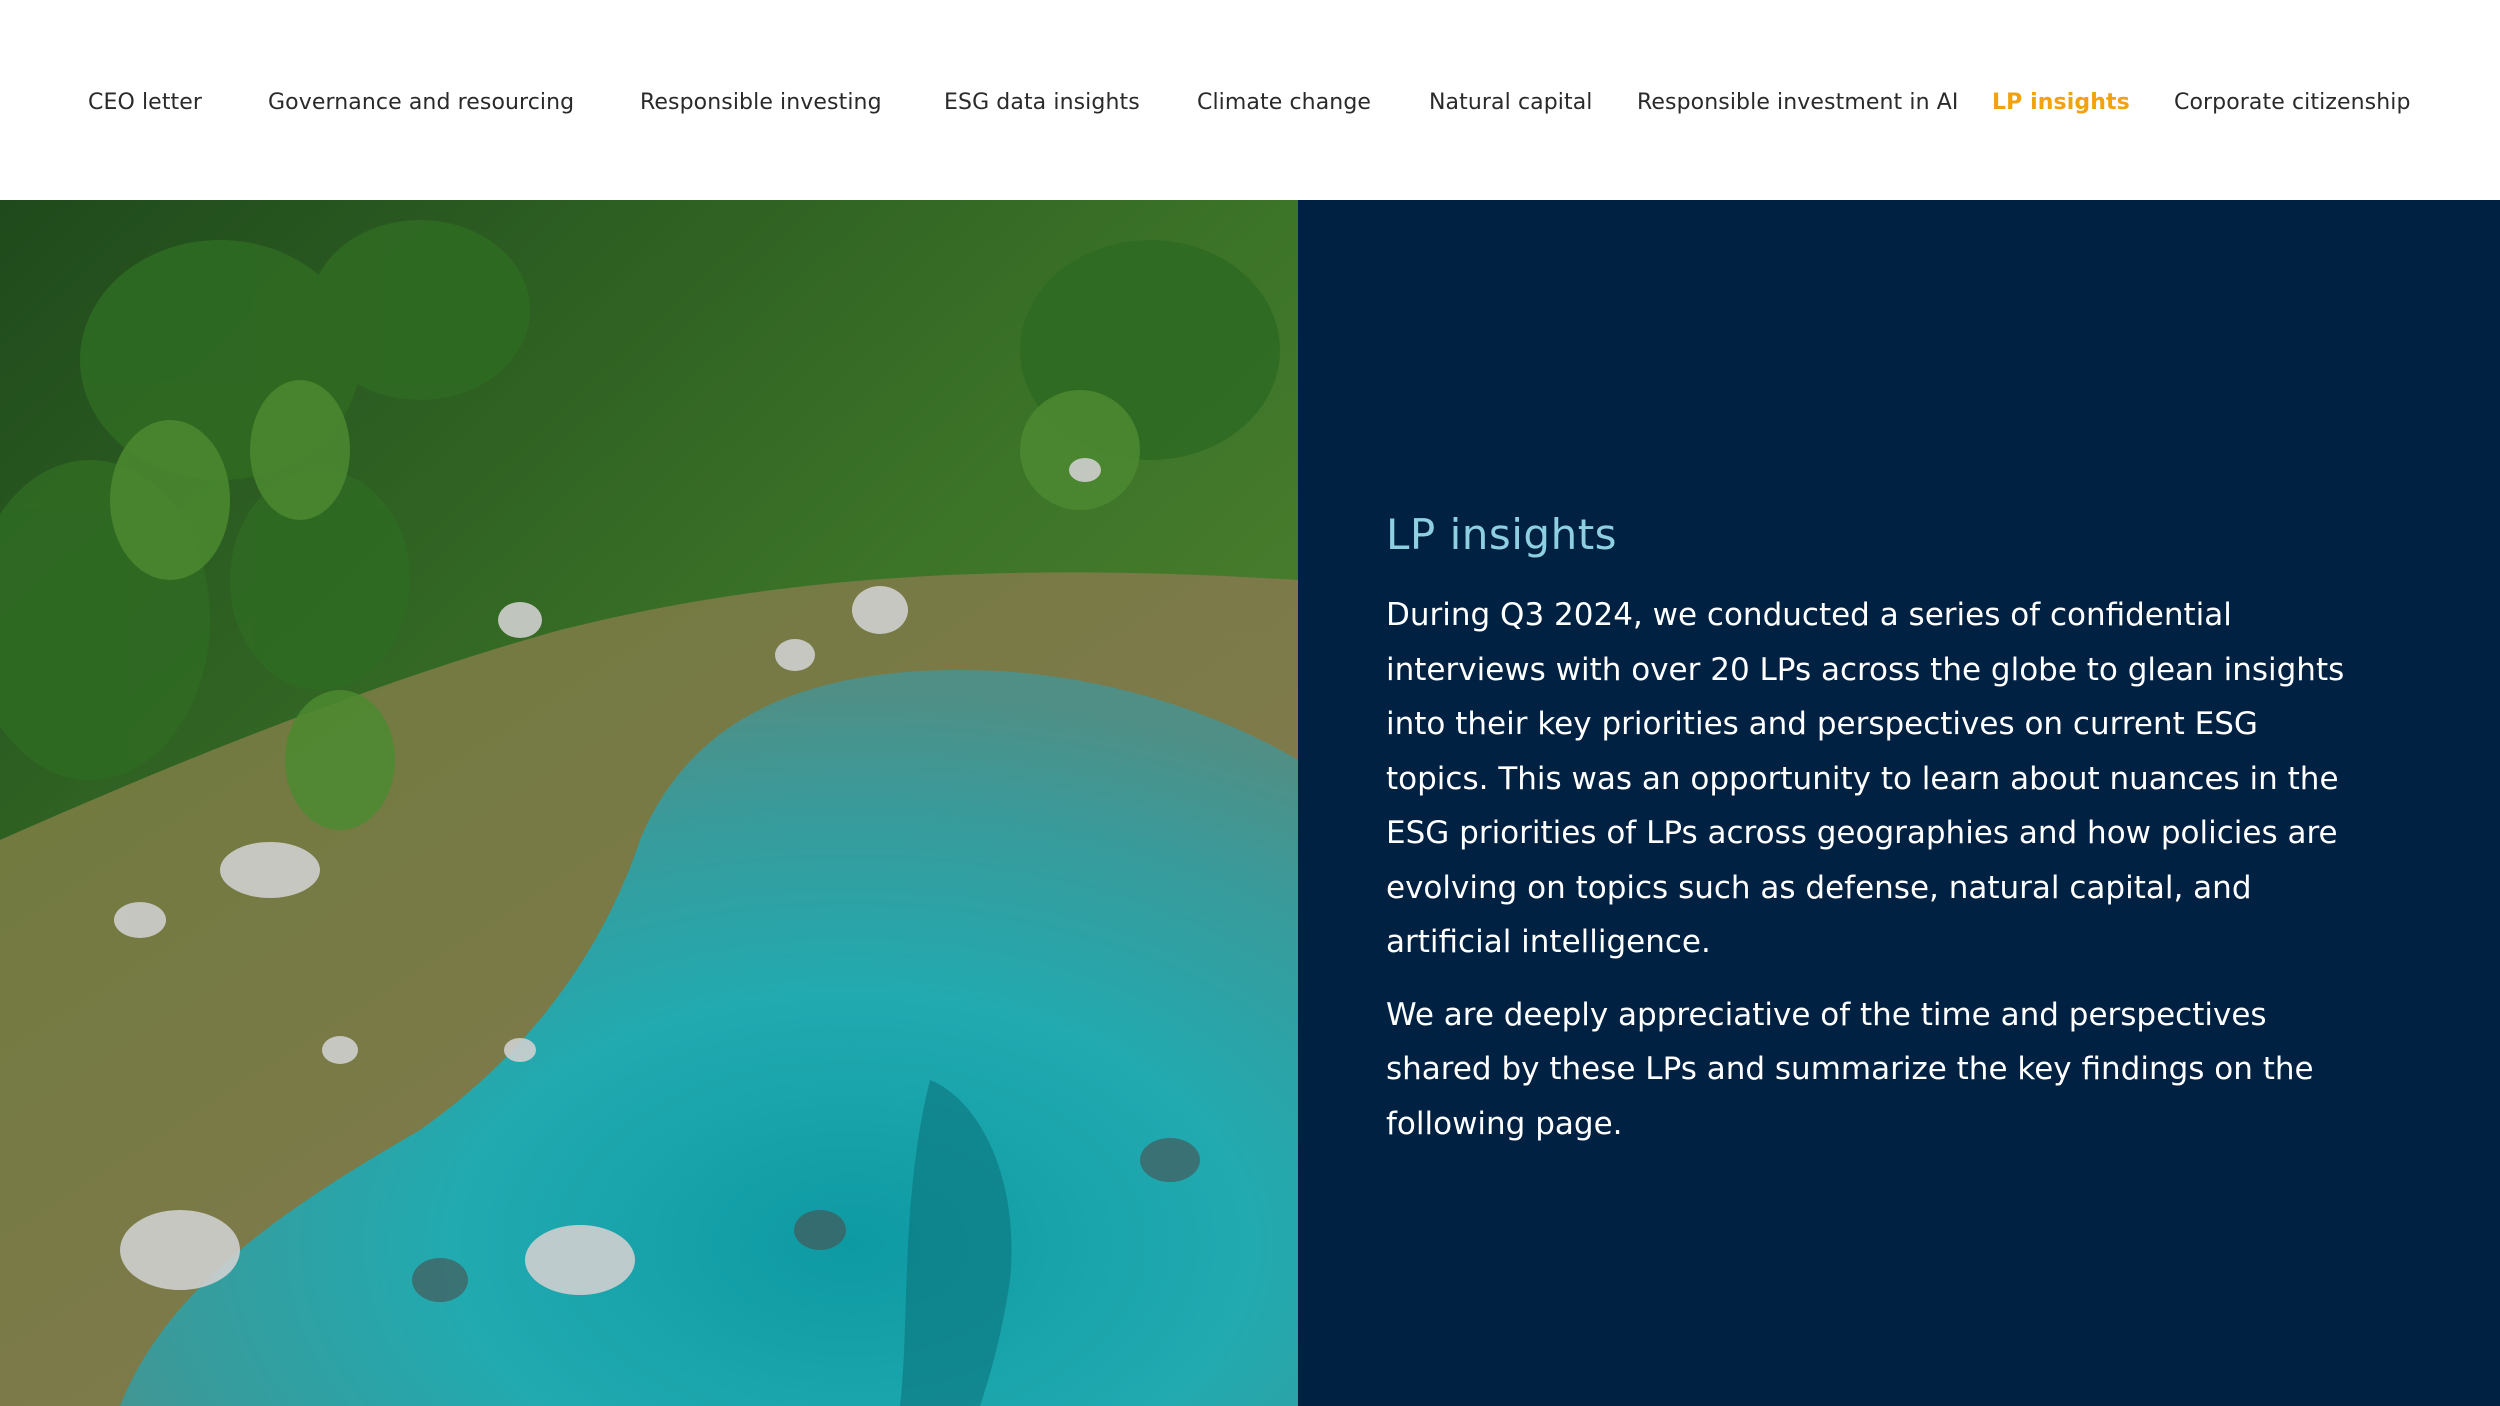  I want to click on page-title: LP insights, so click(1502, 534).